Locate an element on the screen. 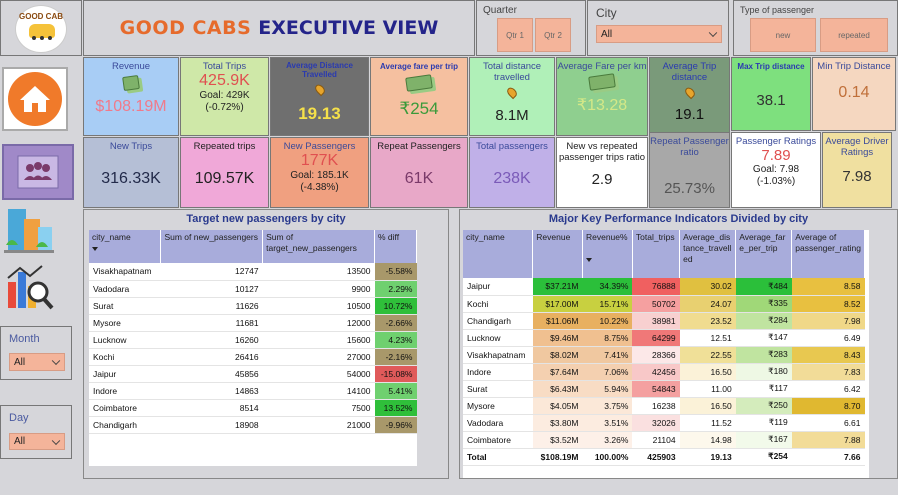  target-table-row: Indore 14863 14100 5.41% is located at coordinates (253, 391).